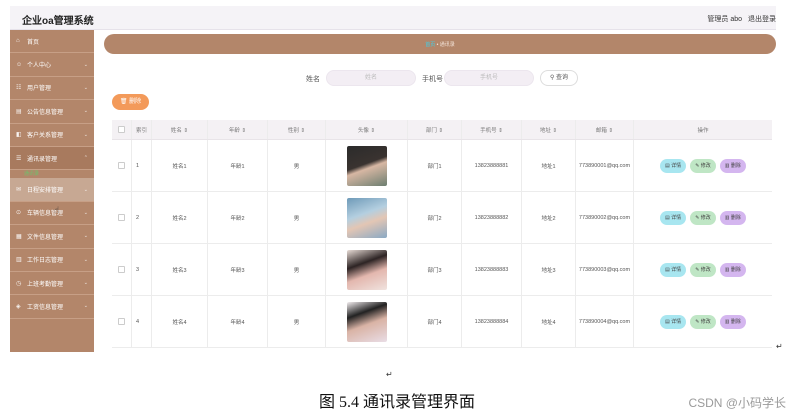 The height and width of the screenshot is (416, 794). Describe the element at coordinates (52, 89) in the screenshot. I see `sidebar-item-users: ☷ 用户管理 ⌄` at that location.